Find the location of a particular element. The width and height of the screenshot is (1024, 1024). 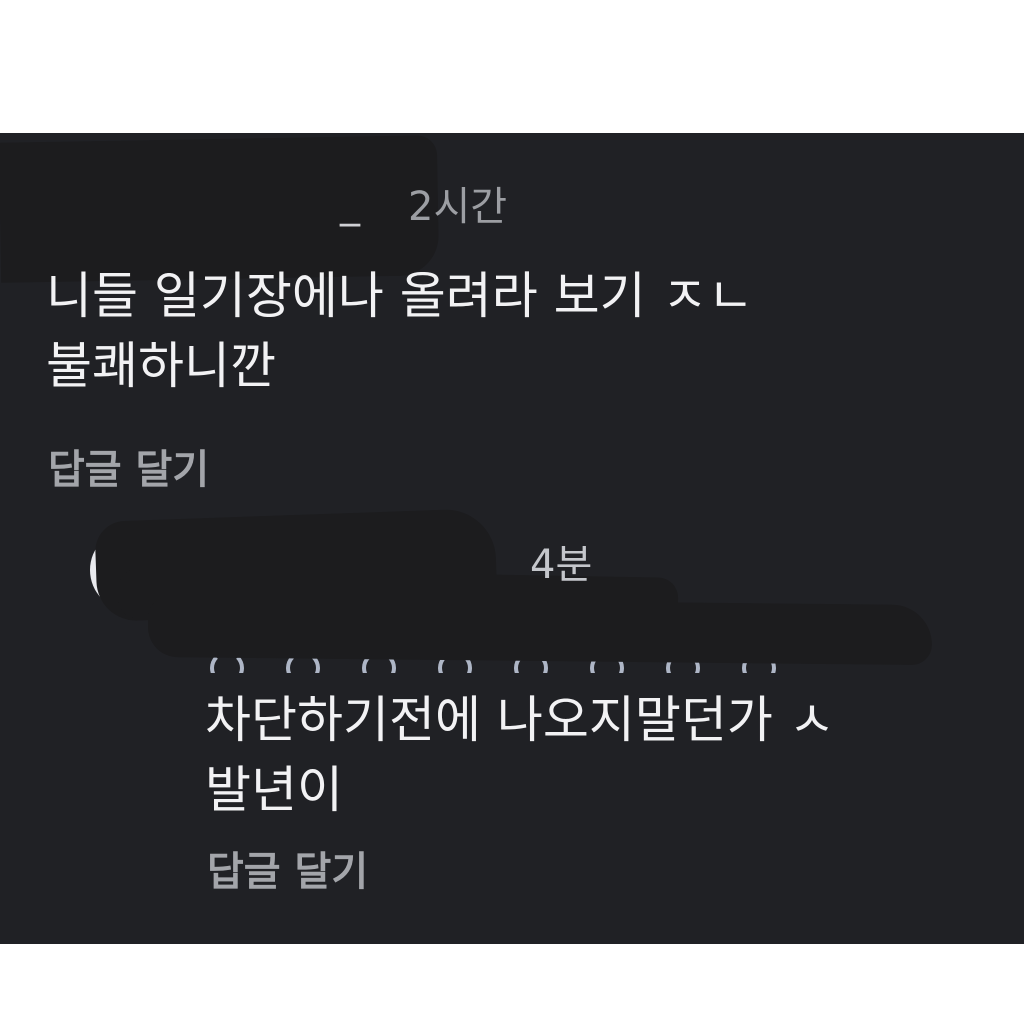

redacted-mention is located at coordinates (540, 631).